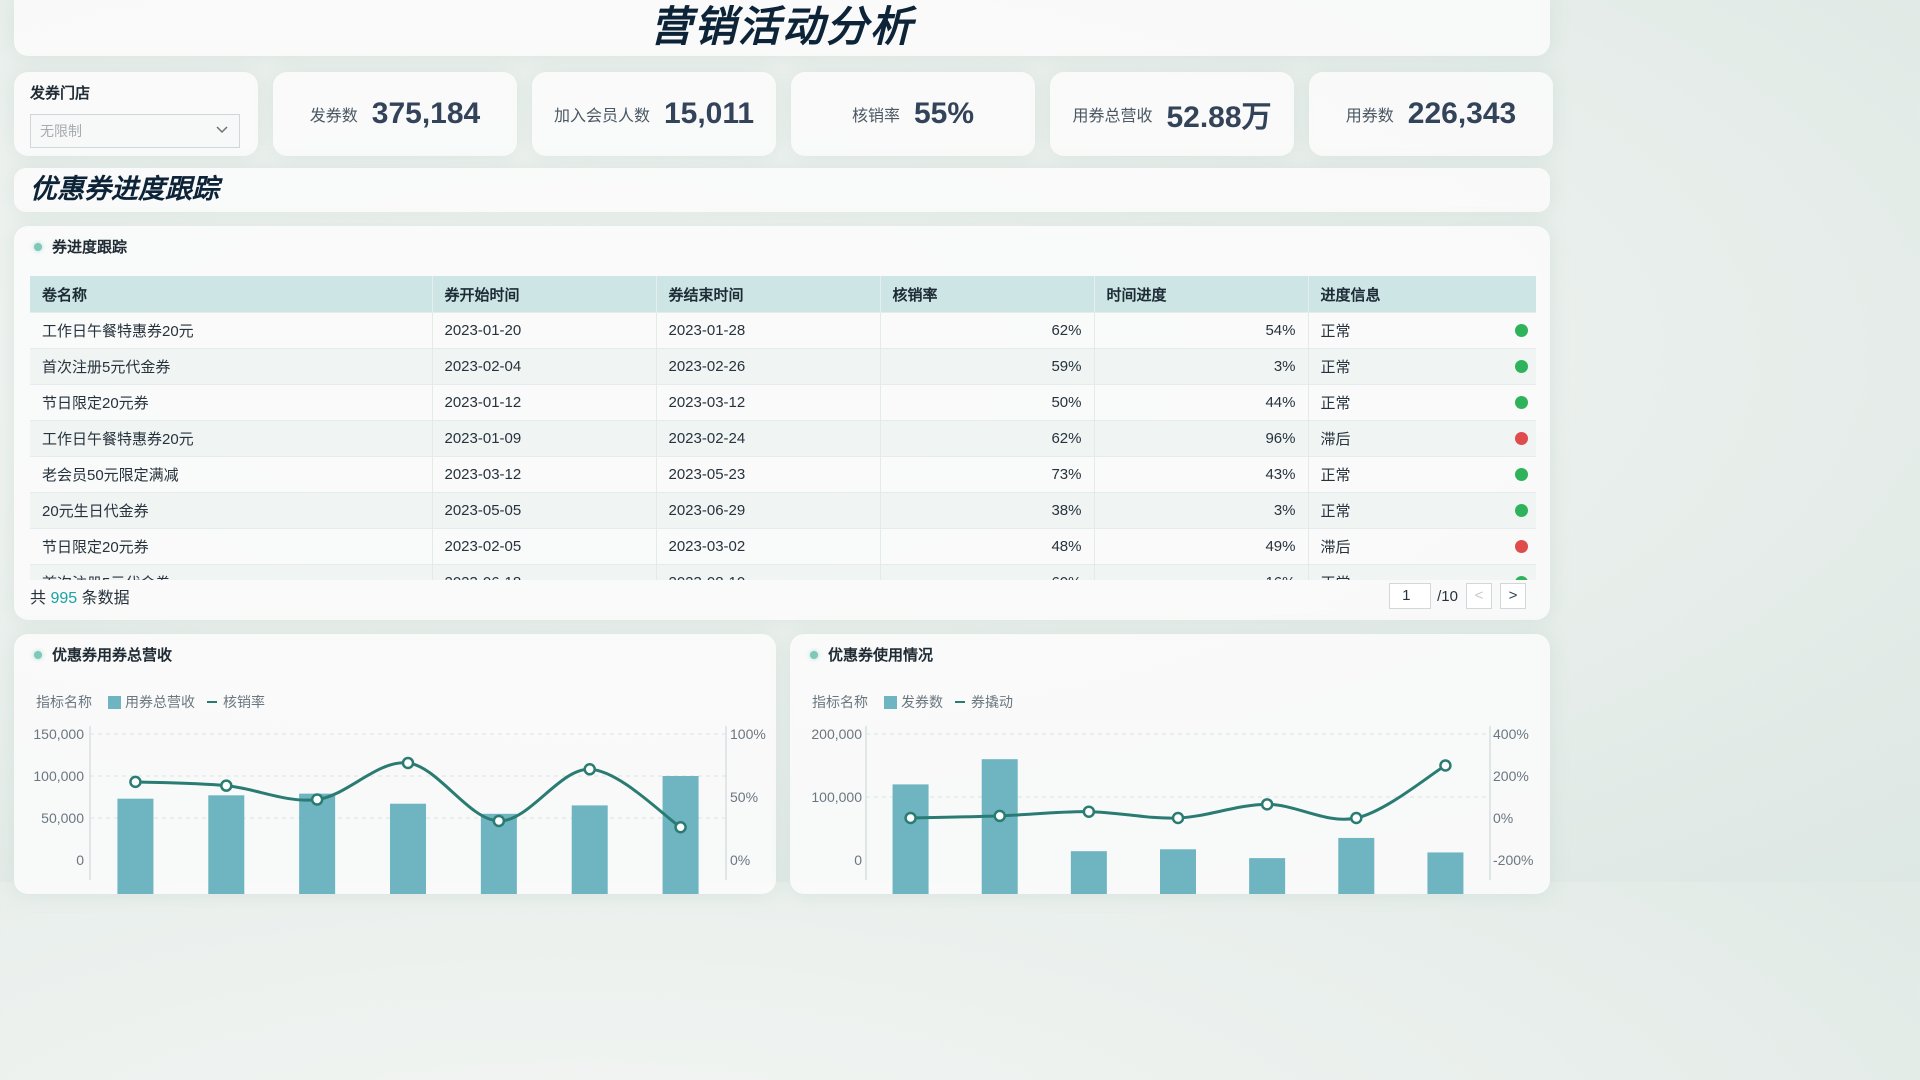  What do you see at coordinates (231, 294) in the screenshot?
I see `column-header: 卷名称` at bounding box center [231, 294].